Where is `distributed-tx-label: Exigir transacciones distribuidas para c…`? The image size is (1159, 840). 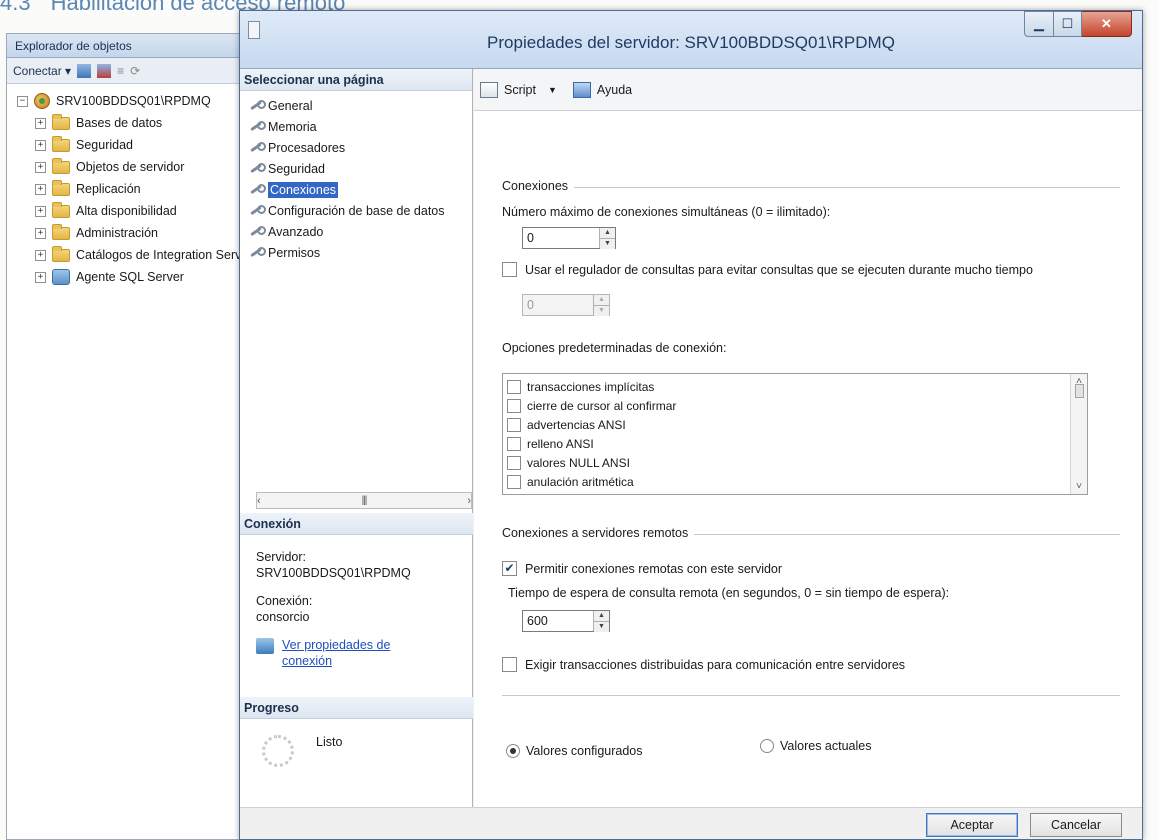
distributed-tx-label: Exigir transacciones distribuidas para c… is located at coordinates (715, 664).